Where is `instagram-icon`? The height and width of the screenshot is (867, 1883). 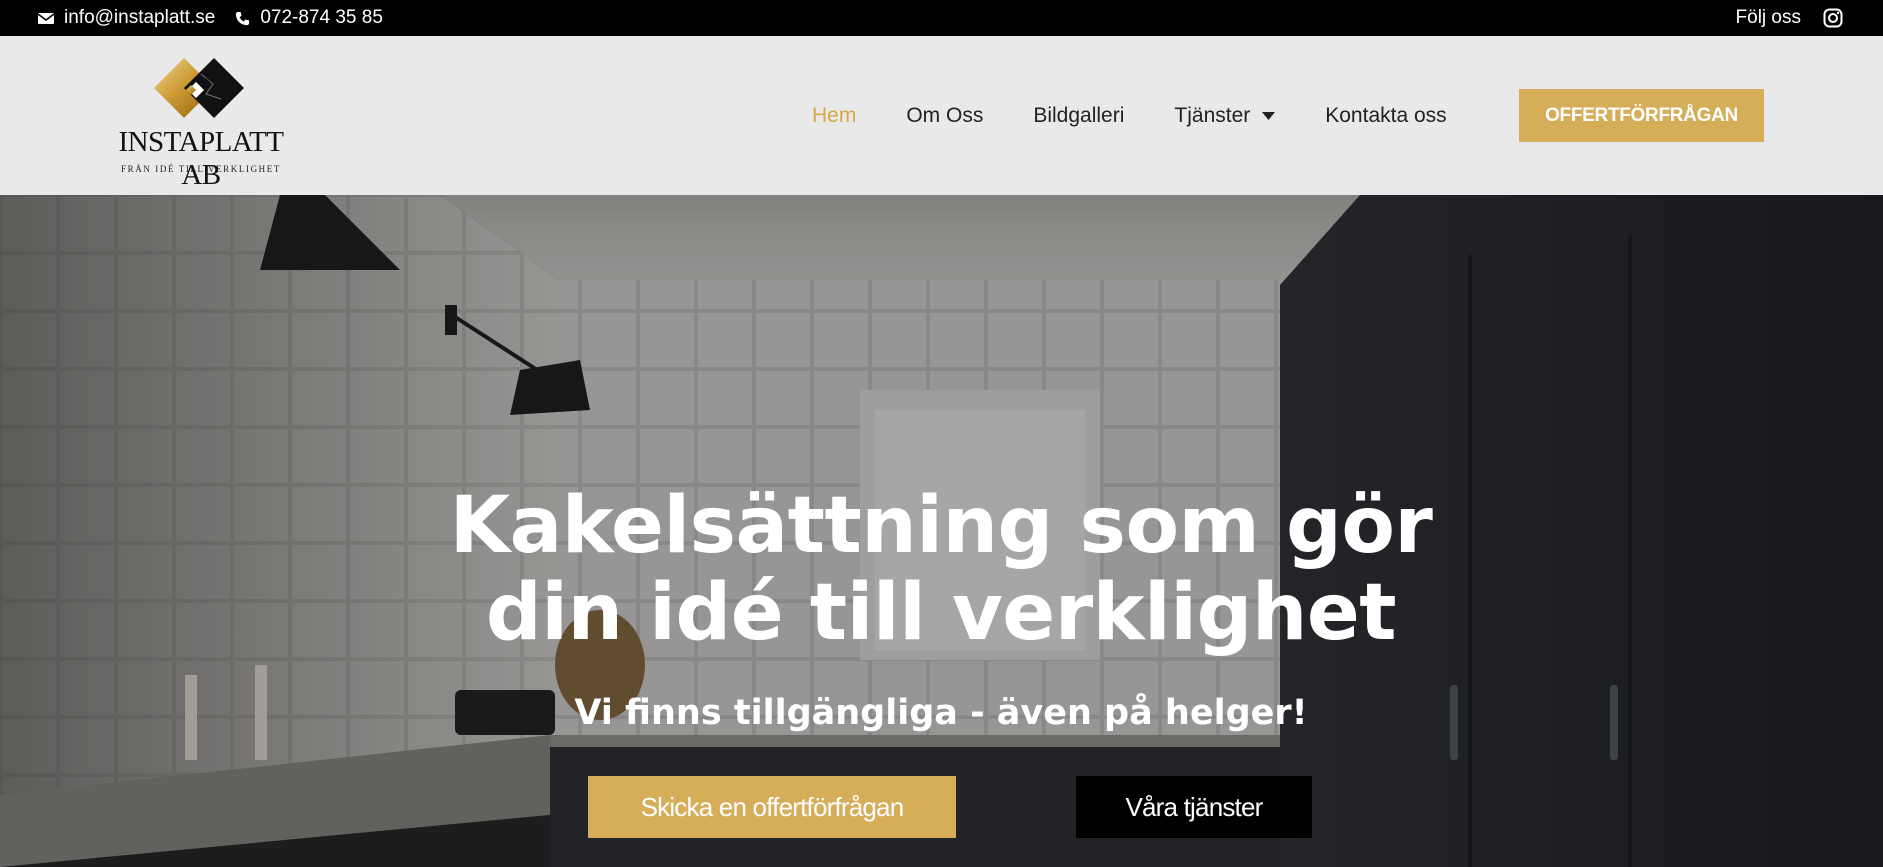 instagram-icon is located at coordinates (1833, 18).